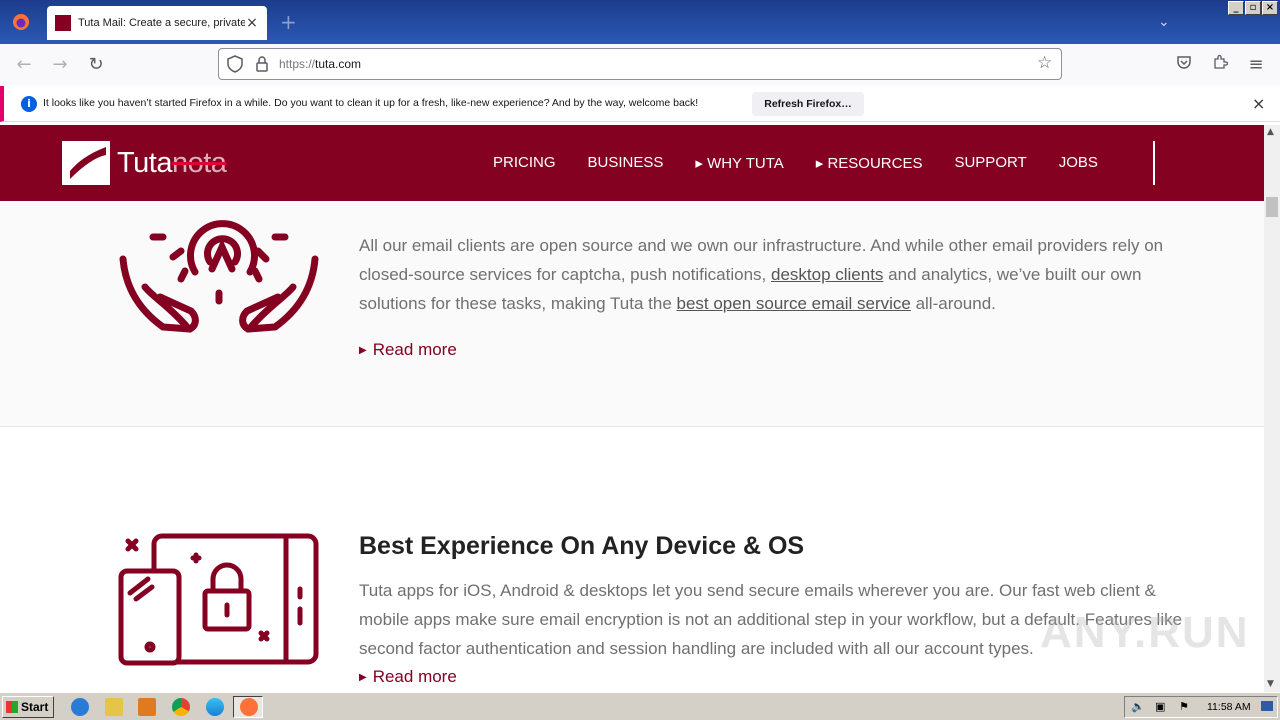  Describe the element at coordinates (288, 22) in the screenshot. I see `new-tab-icon: +` at that location.